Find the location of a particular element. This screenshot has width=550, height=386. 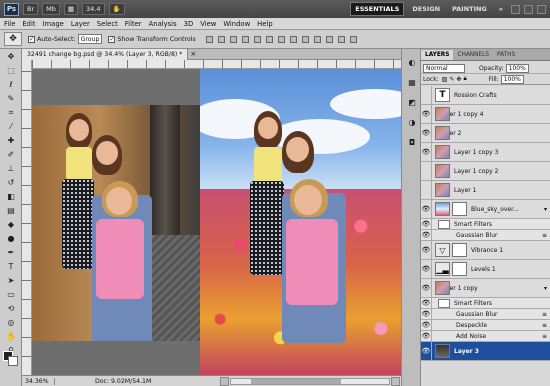

distribute-top-icon is located at coordinates (281, 39).